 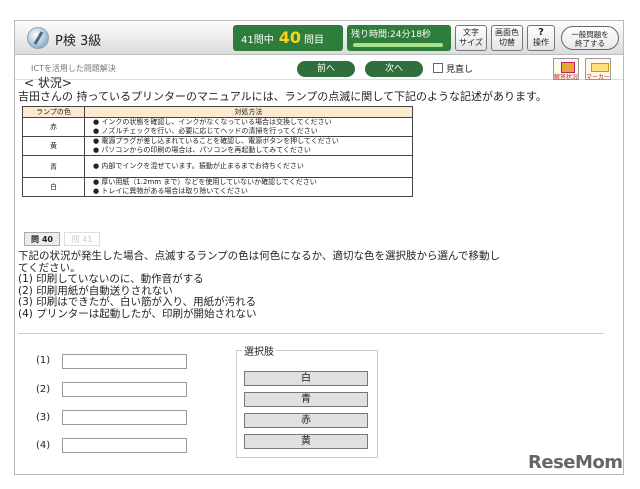 What do you see at coordinates (541, 32) in the screenshot?
I see `help-icon: ?` at bounding box center [541, 32].